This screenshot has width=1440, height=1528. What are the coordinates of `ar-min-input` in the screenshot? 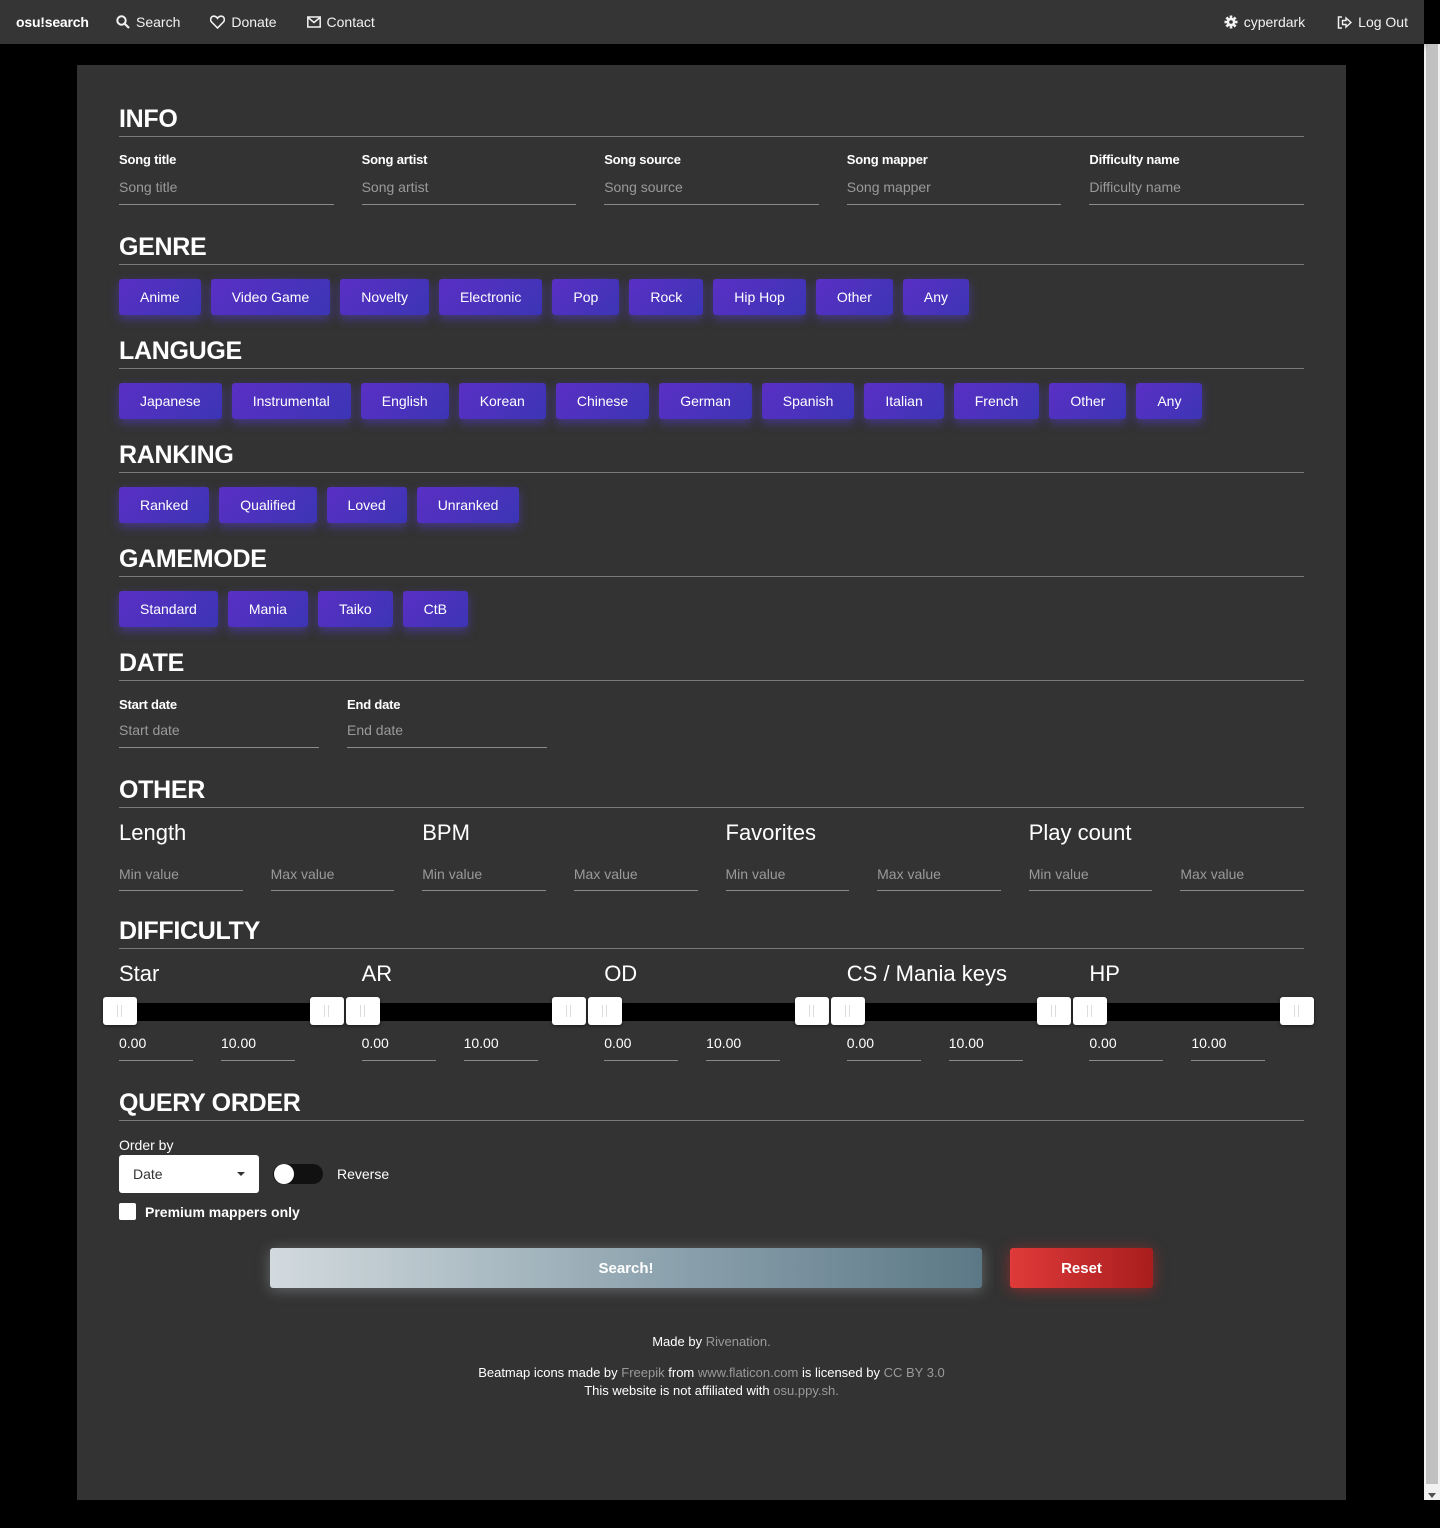 It's located at (398, 1048).